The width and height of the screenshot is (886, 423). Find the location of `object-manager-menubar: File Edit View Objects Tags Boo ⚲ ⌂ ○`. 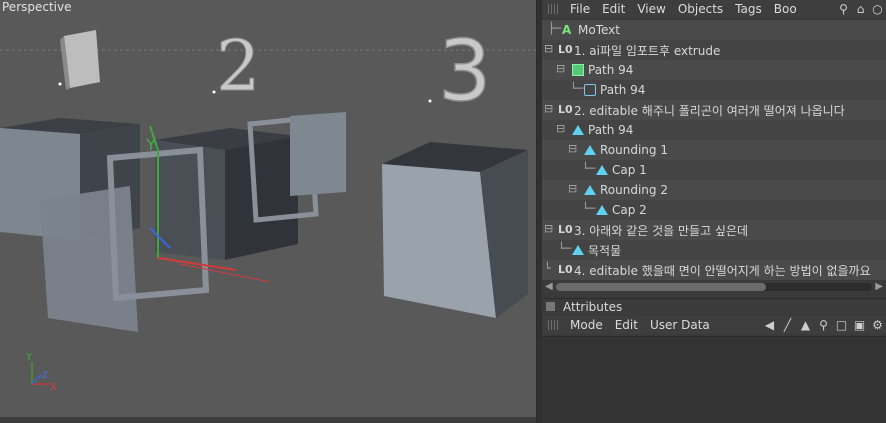

object-manager-menubar: File Edit View Objects Tags Boo ⚲ ⌂ ○ is located at coordinates (714, 9).